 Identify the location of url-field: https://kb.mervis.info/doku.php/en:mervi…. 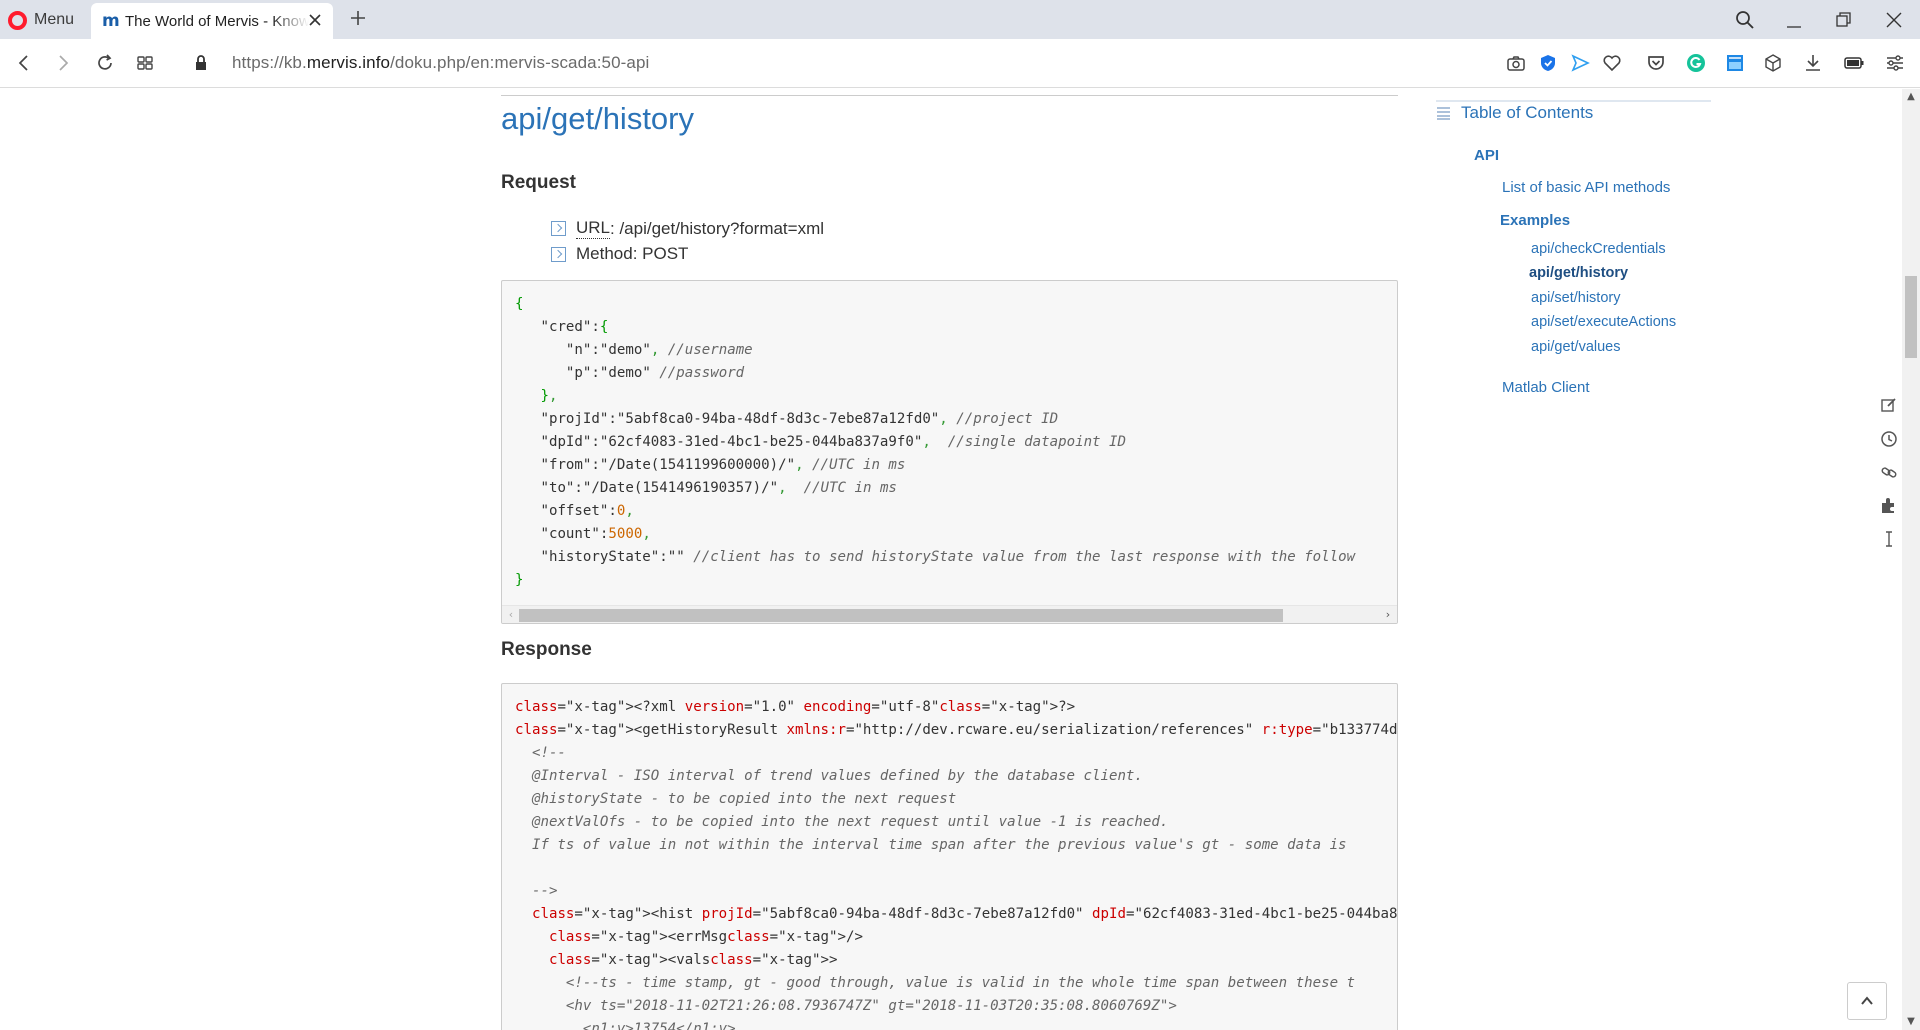
(440, 63).